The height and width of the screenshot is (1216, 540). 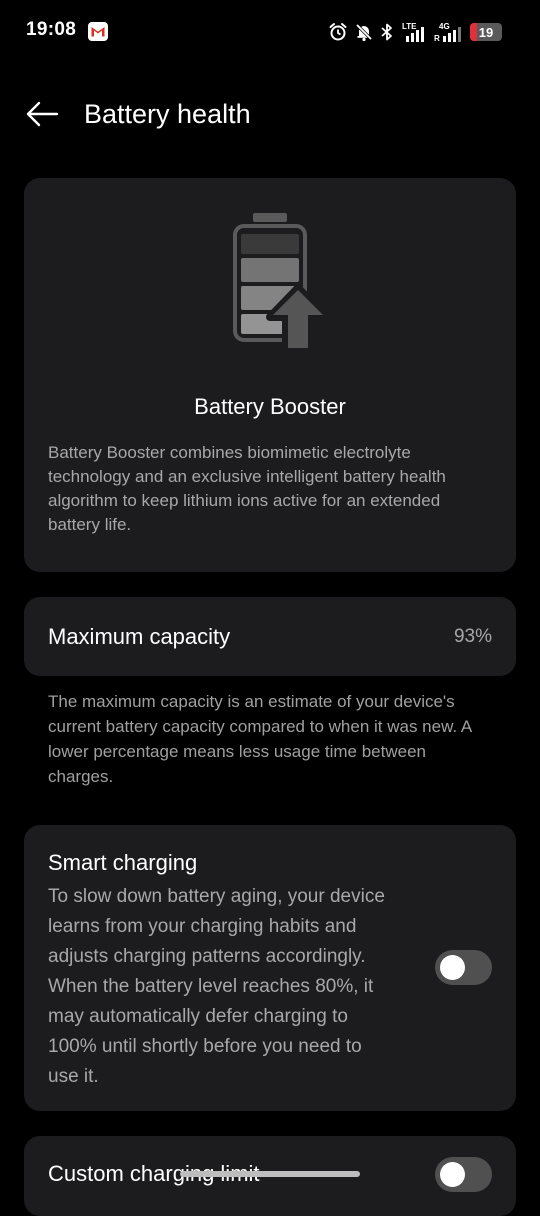 What do you see at coordinates (167, 114) in the screenshot?
I see `page-title: Battery health` at bounding box center [167, 114].